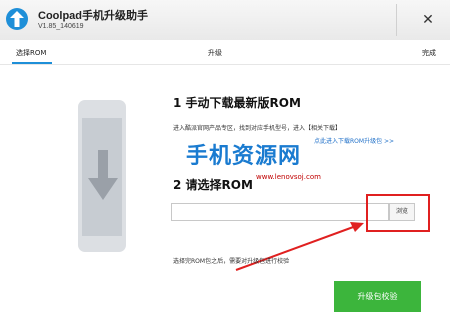 Image resolution: width=450 pixels, height=312 pixels. I want to click on verify-hint: 选择完ROM包之后，需要对升级包进行校验, so click(231, 261).